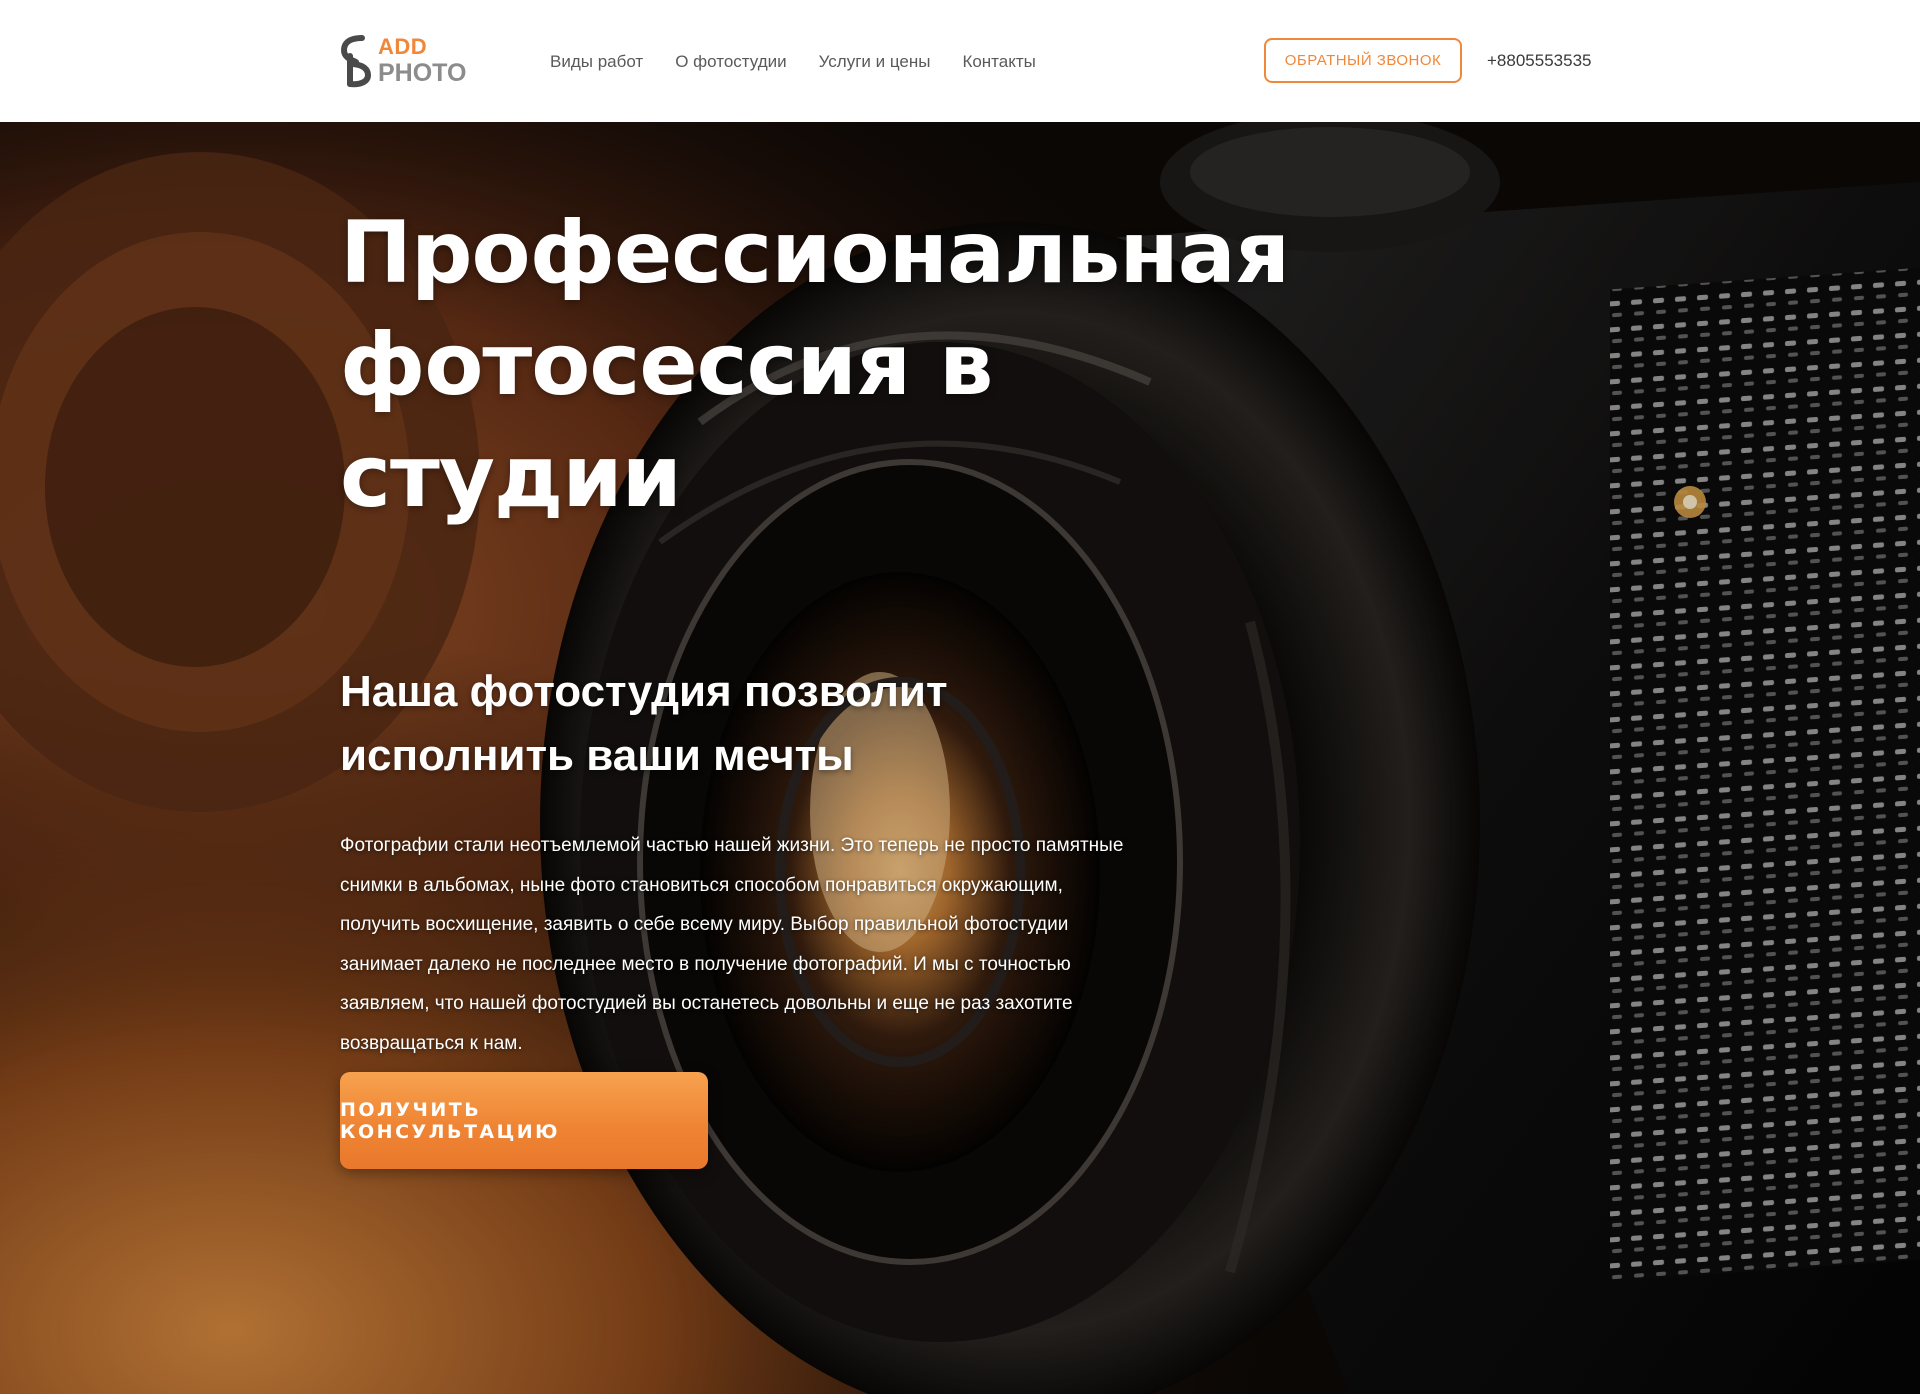 The height and width of the screenshot is (1400, 1920). What do you see at coordinates (356, 61) in the screenshot?
I see `logo-mark-icon` at bounding box center [356, 61].